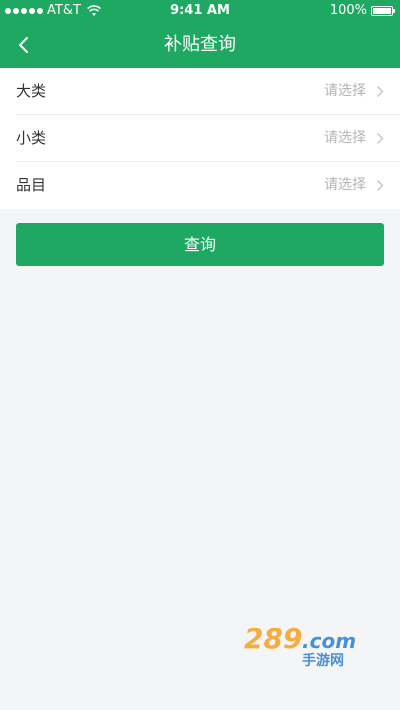  Describe the element at coordinates (329, 641) in the screenshot. I see `svg-text: .com` at that location.